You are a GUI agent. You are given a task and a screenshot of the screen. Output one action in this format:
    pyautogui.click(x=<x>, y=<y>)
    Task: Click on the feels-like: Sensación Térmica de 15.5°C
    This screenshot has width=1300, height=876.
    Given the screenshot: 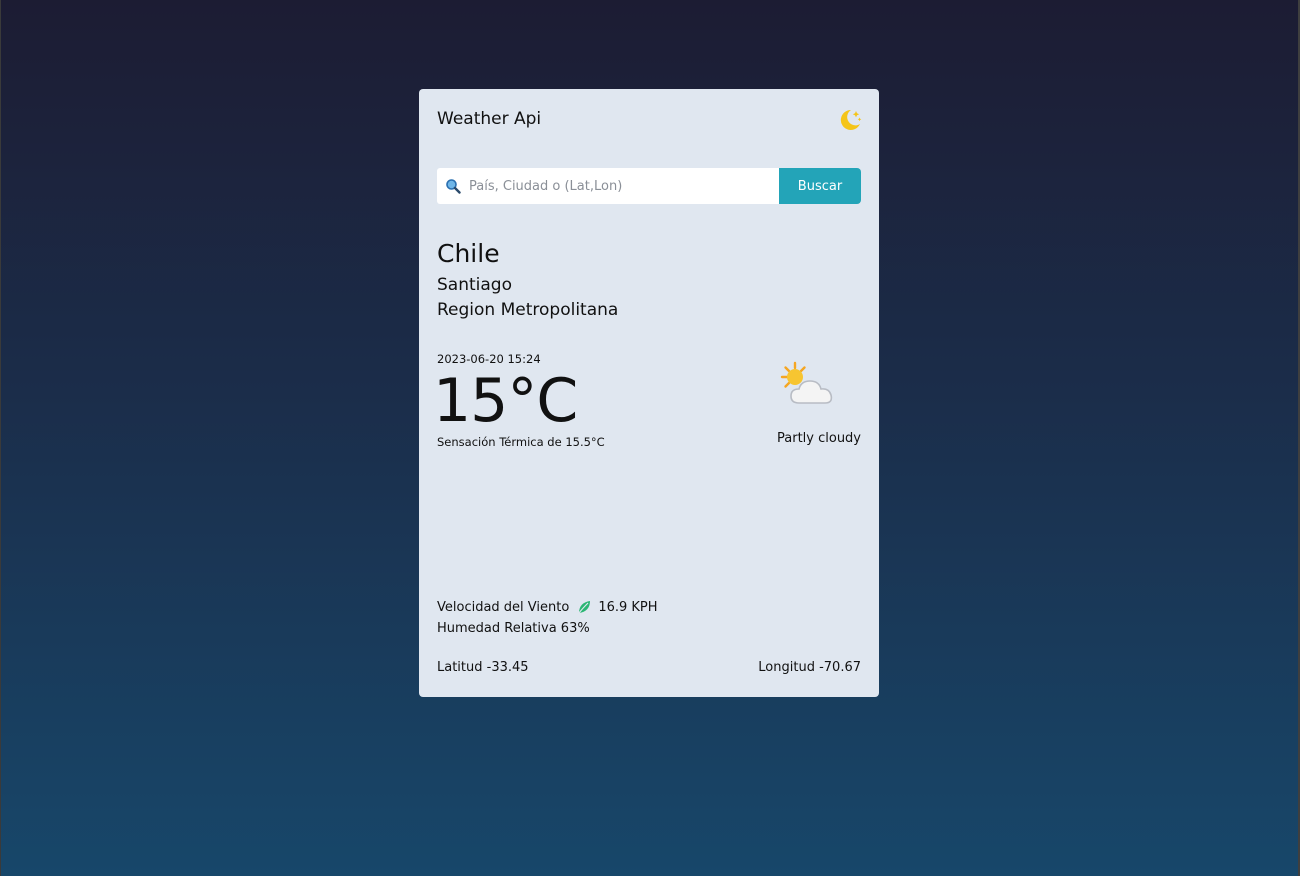 What is the action you would take?
    pyautogui.click(x=521, y=442)
    